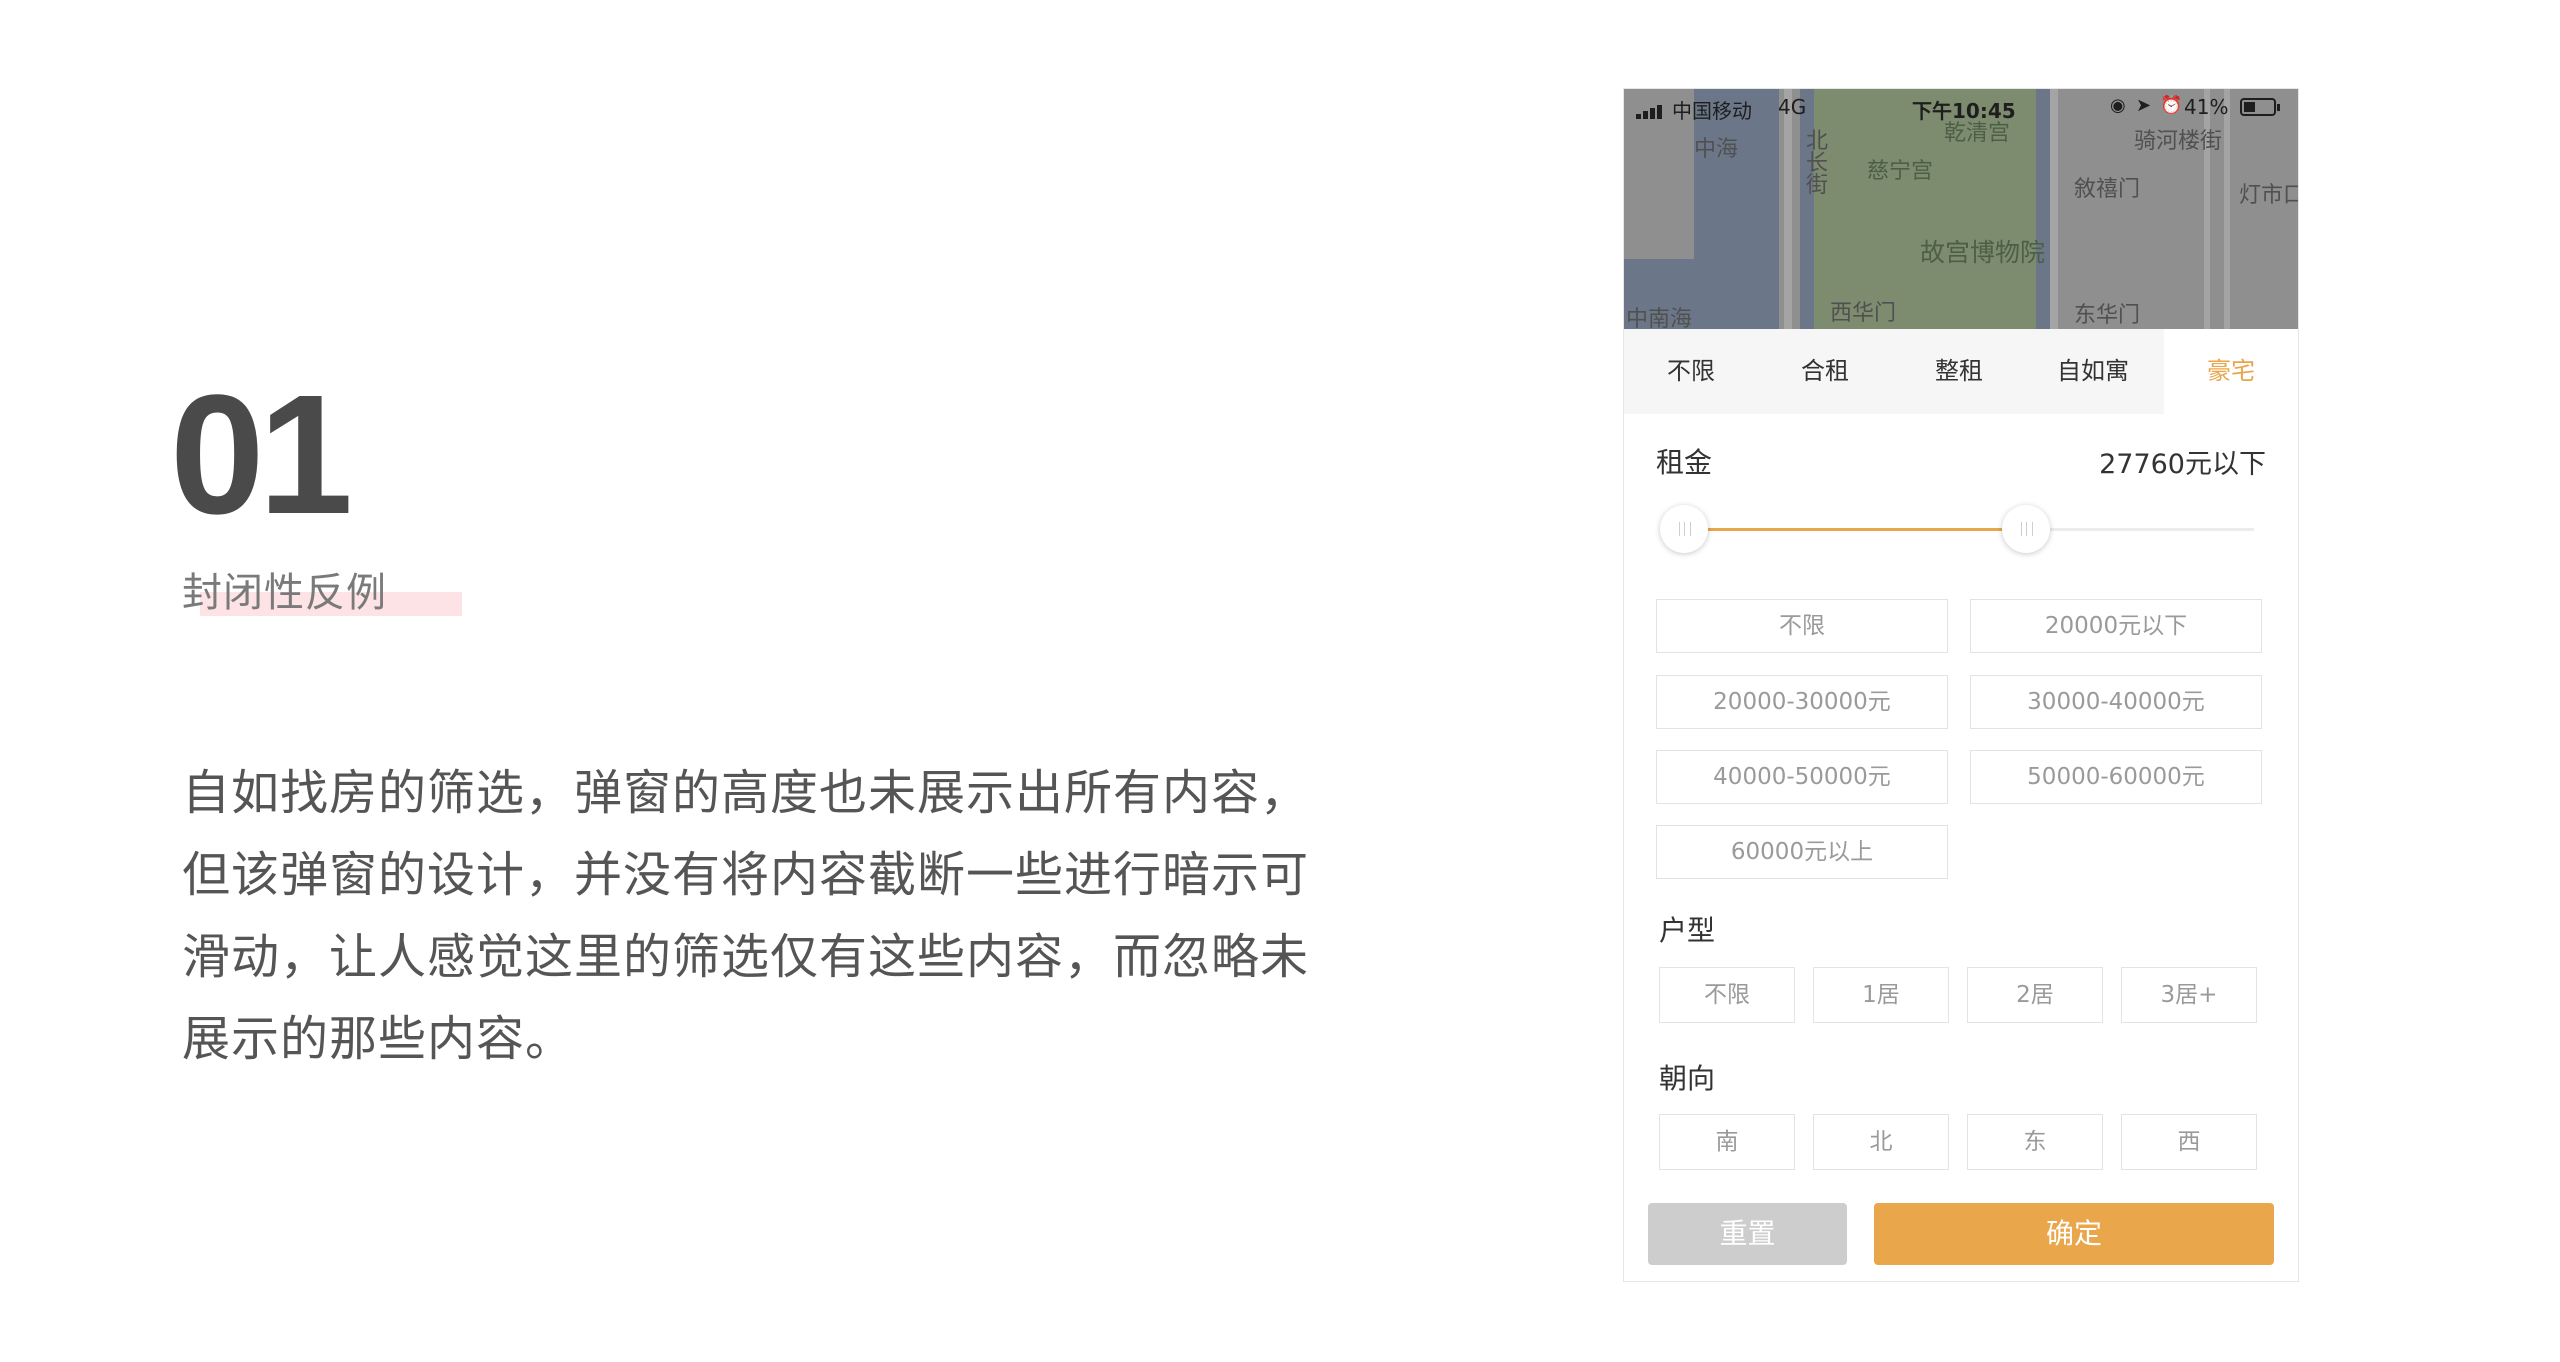 The height and width of the screenshot is (1362, 2560). What do you see at coordinates (2107, 189) in the screenshot?
I see `map-label: 敘禧门` at bounding box center [2107, 189].